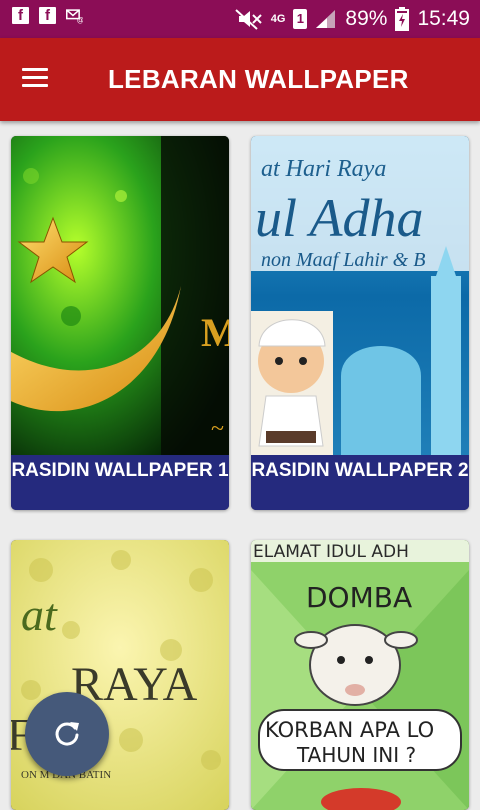  I want to click on mute-icon, so click(248, 19).